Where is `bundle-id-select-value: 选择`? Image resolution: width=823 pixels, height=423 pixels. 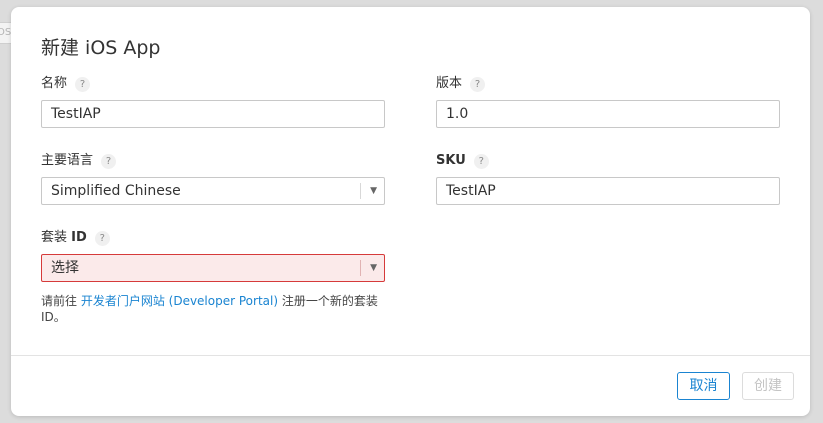
bundle-id-select-value: 选择 is located at coordinates (65, 268).